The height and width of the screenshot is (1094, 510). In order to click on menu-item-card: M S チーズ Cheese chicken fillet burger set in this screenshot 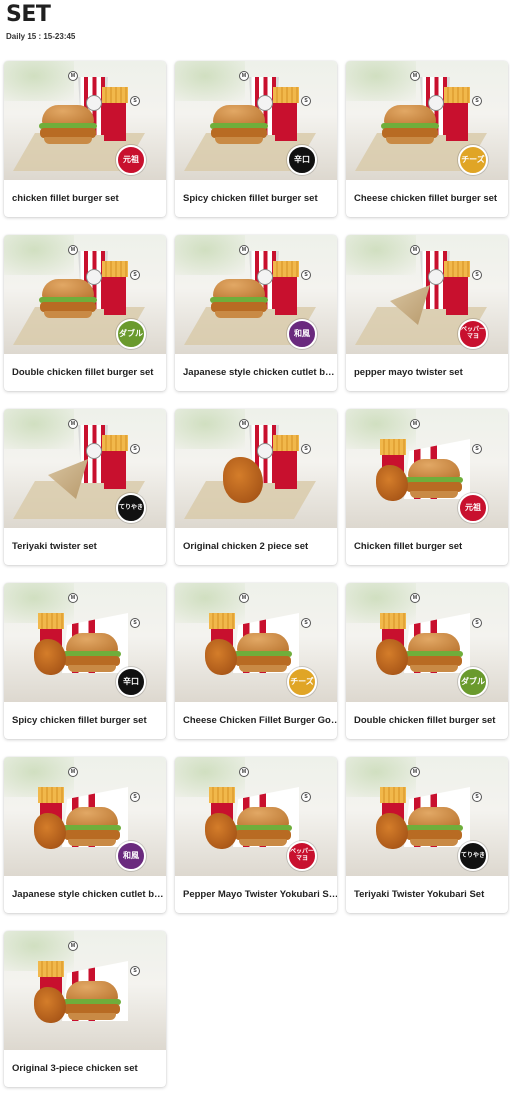, I will do `click(427, 139)`.